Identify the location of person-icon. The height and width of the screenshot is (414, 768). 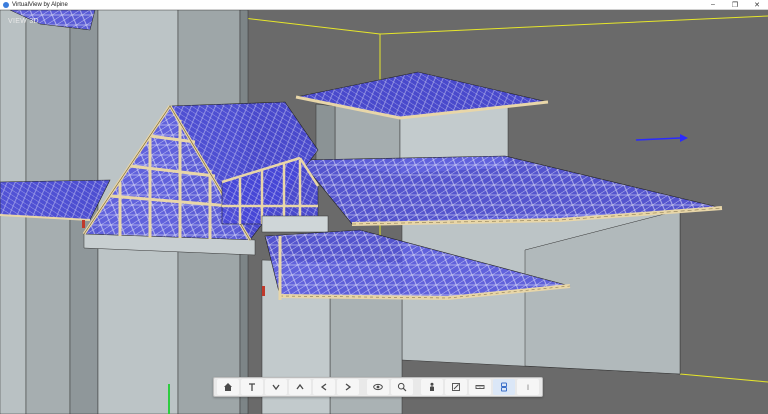
(432, 386).